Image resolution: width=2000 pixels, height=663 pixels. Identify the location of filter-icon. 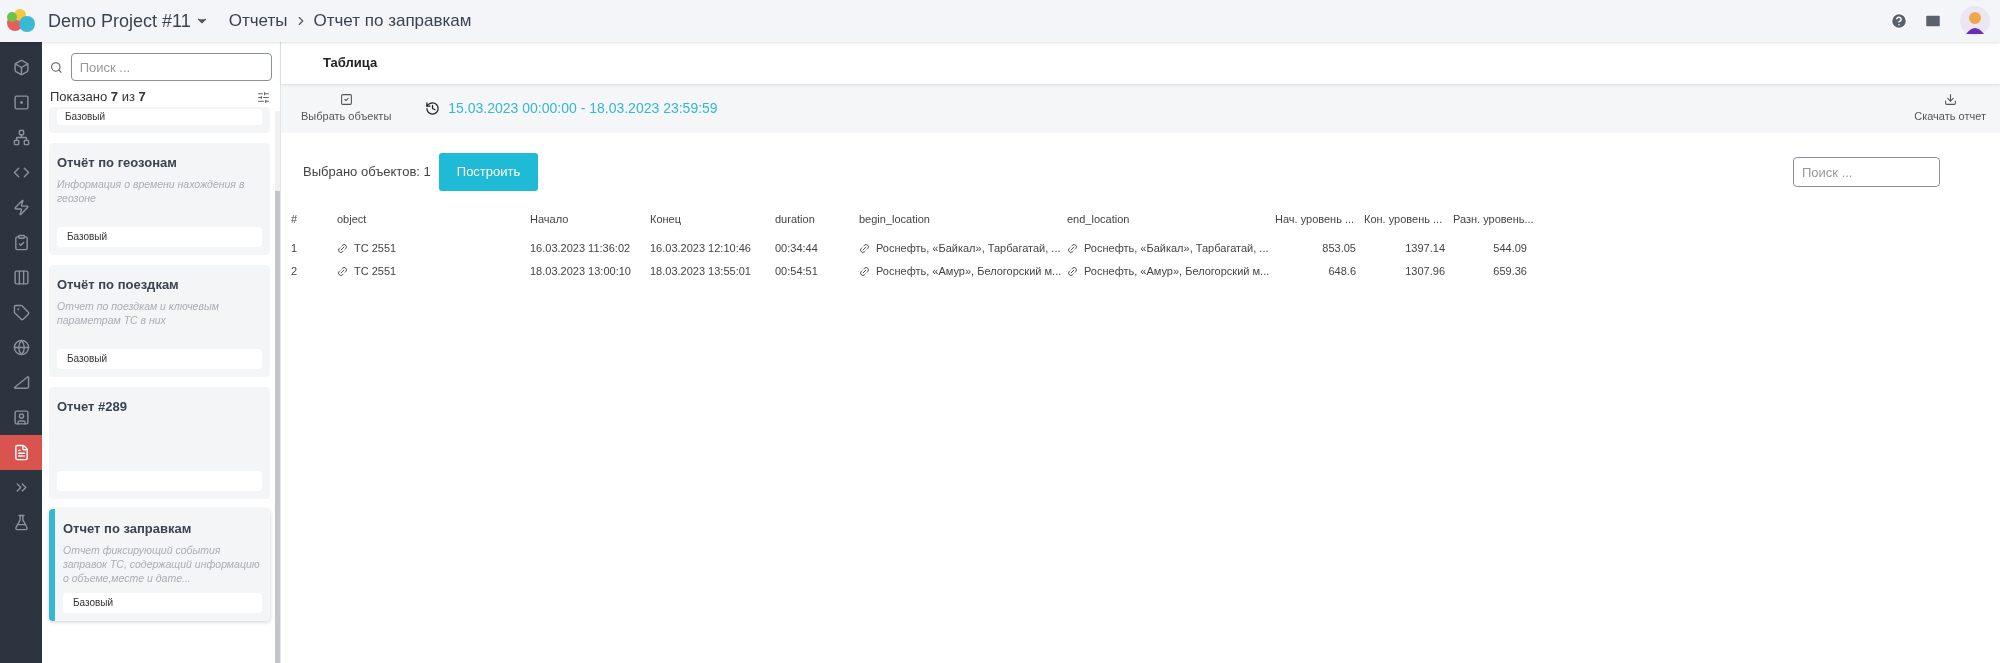
(263, 97).